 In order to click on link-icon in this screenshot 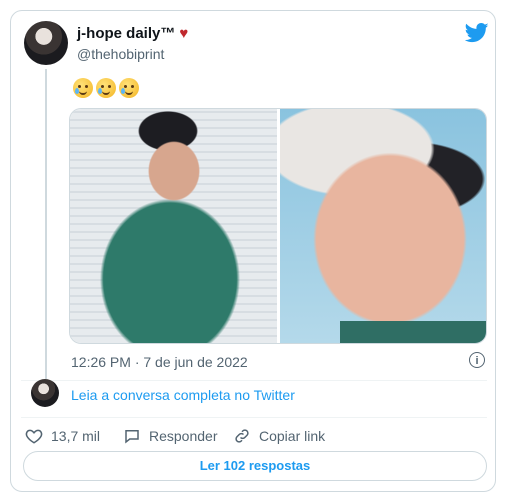, I will do `click(242, 436)`.